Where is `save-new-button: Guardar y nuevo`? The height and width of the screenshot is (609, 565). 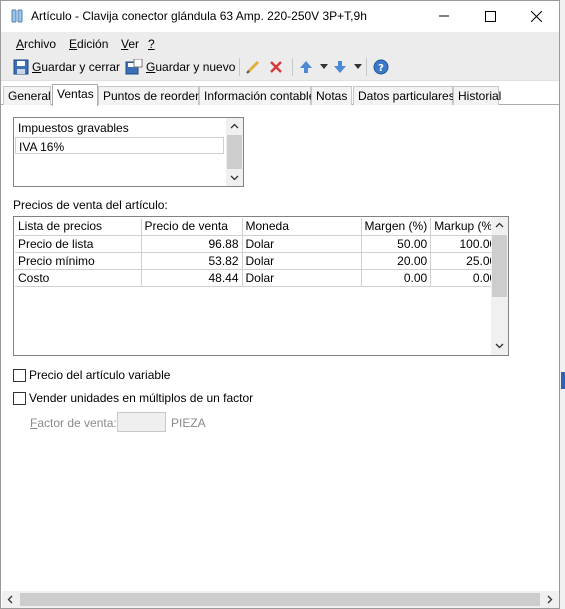
save-new-button: Guardar y nuevo is located at coordinates (180, 67).